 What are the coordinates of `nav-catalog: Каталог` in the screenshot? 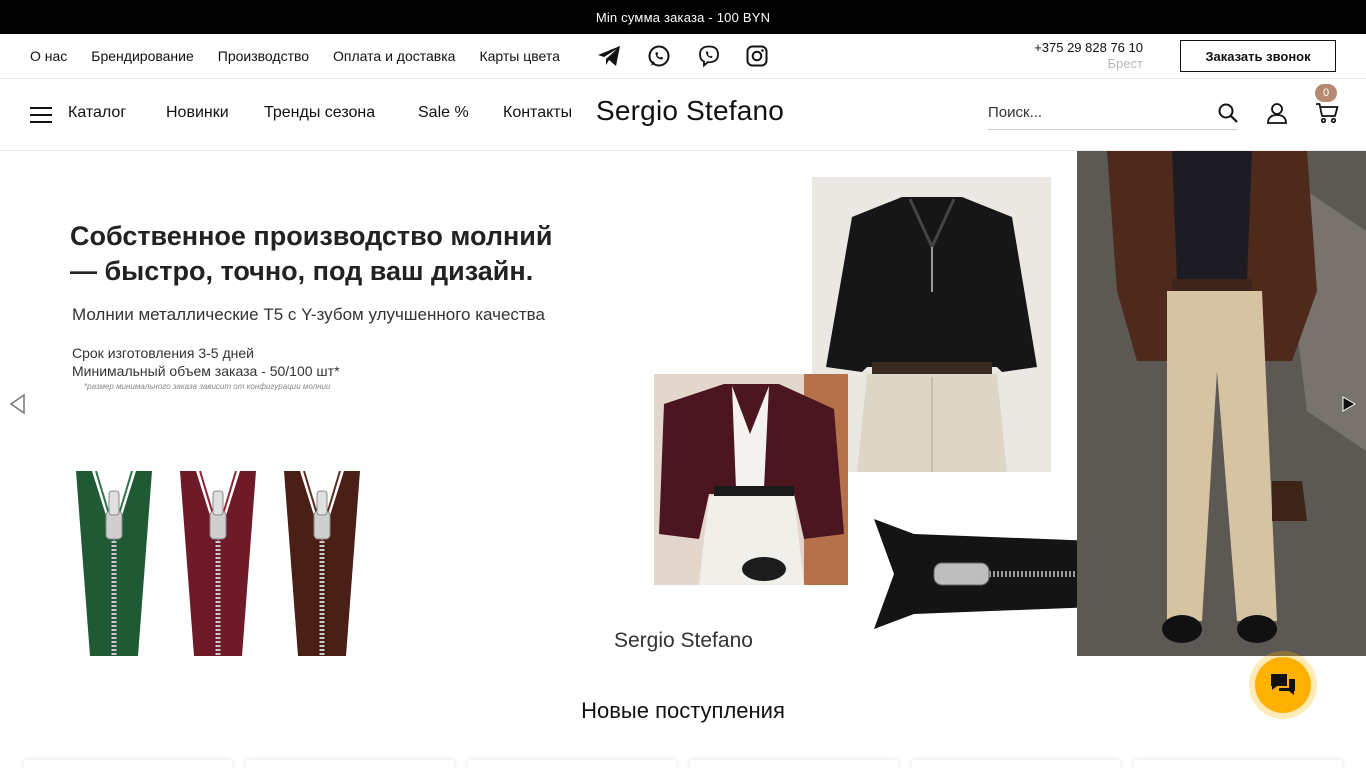 It's located at (97, 113).